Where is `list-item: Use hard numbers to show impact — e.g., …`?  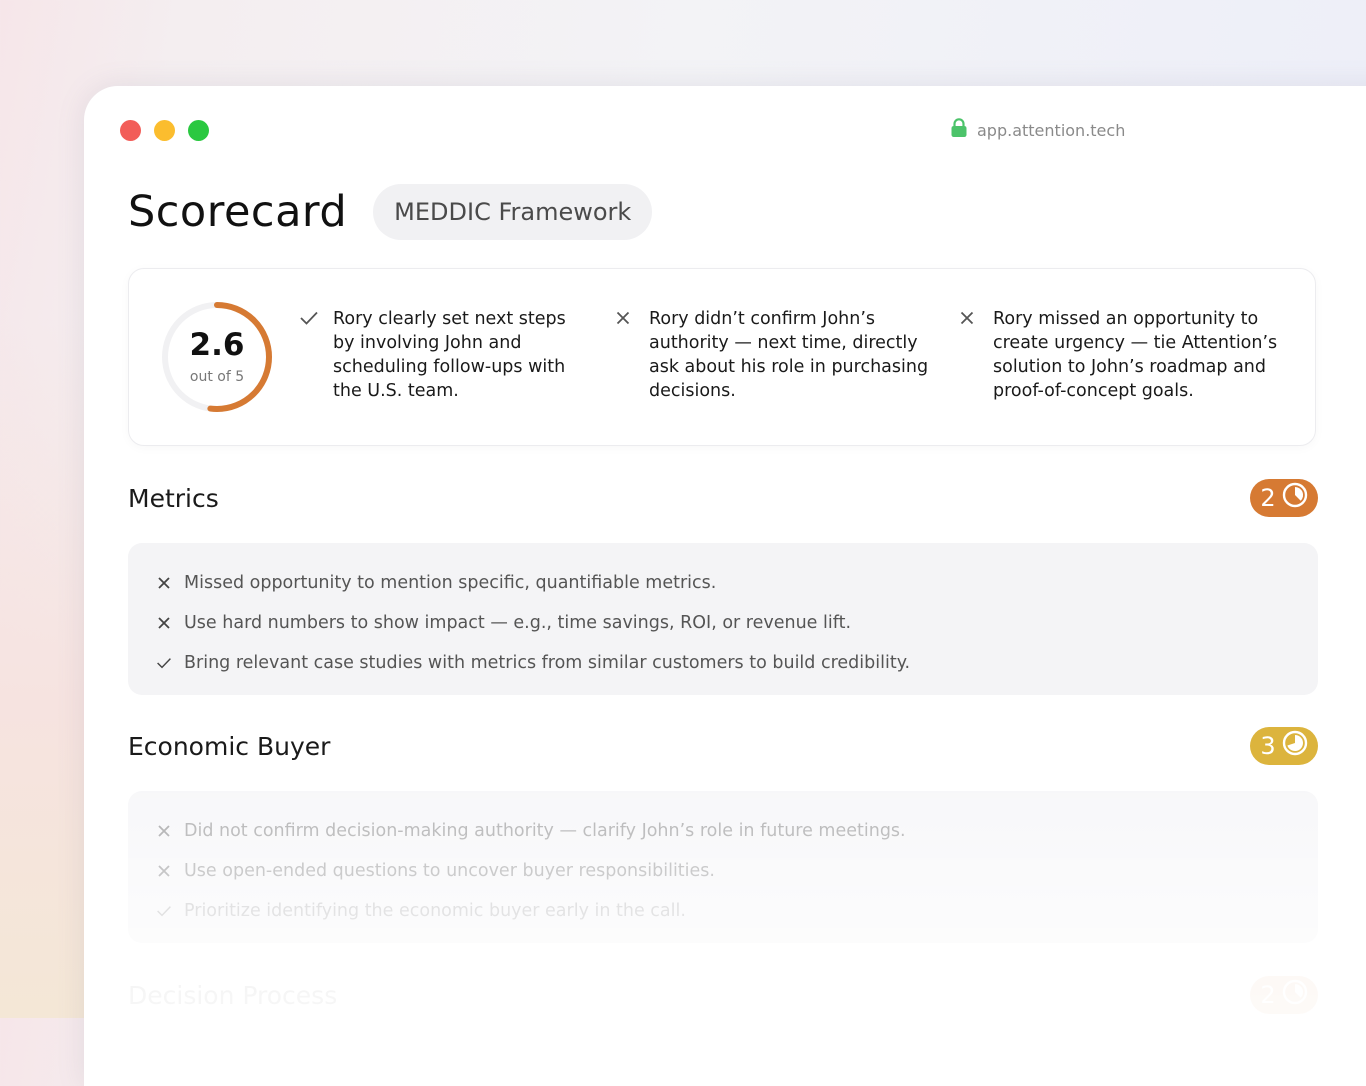
list-item: Use hard numbers to show impact — e.g., … is located at coordinates (737, 623).